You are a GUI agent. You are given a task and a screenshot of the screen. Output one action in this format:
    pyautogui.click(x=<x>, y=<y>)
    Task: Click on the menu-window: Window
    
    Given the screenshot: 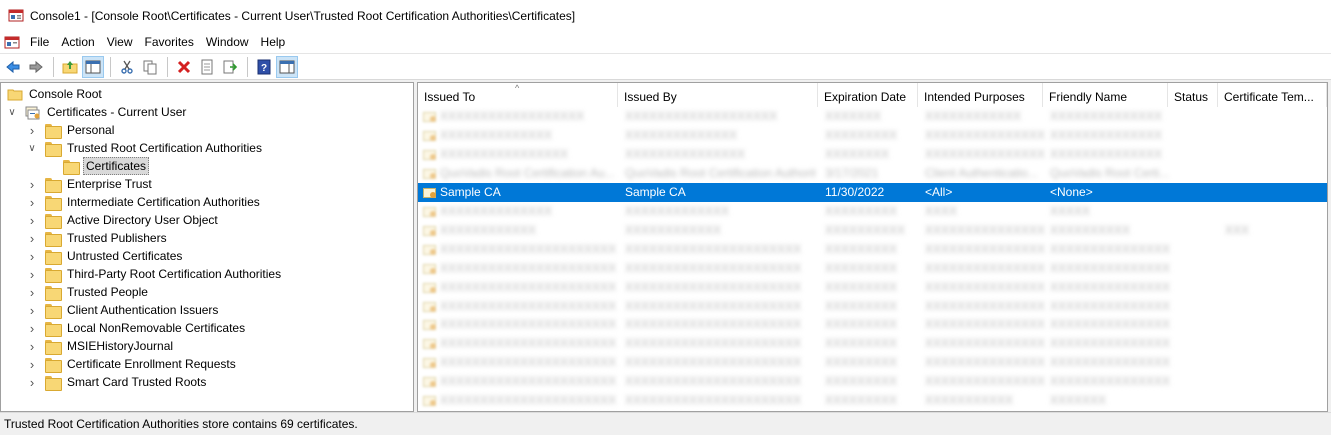 What is the action you would take?
    pyautogui.click(x=229, y=42)
    